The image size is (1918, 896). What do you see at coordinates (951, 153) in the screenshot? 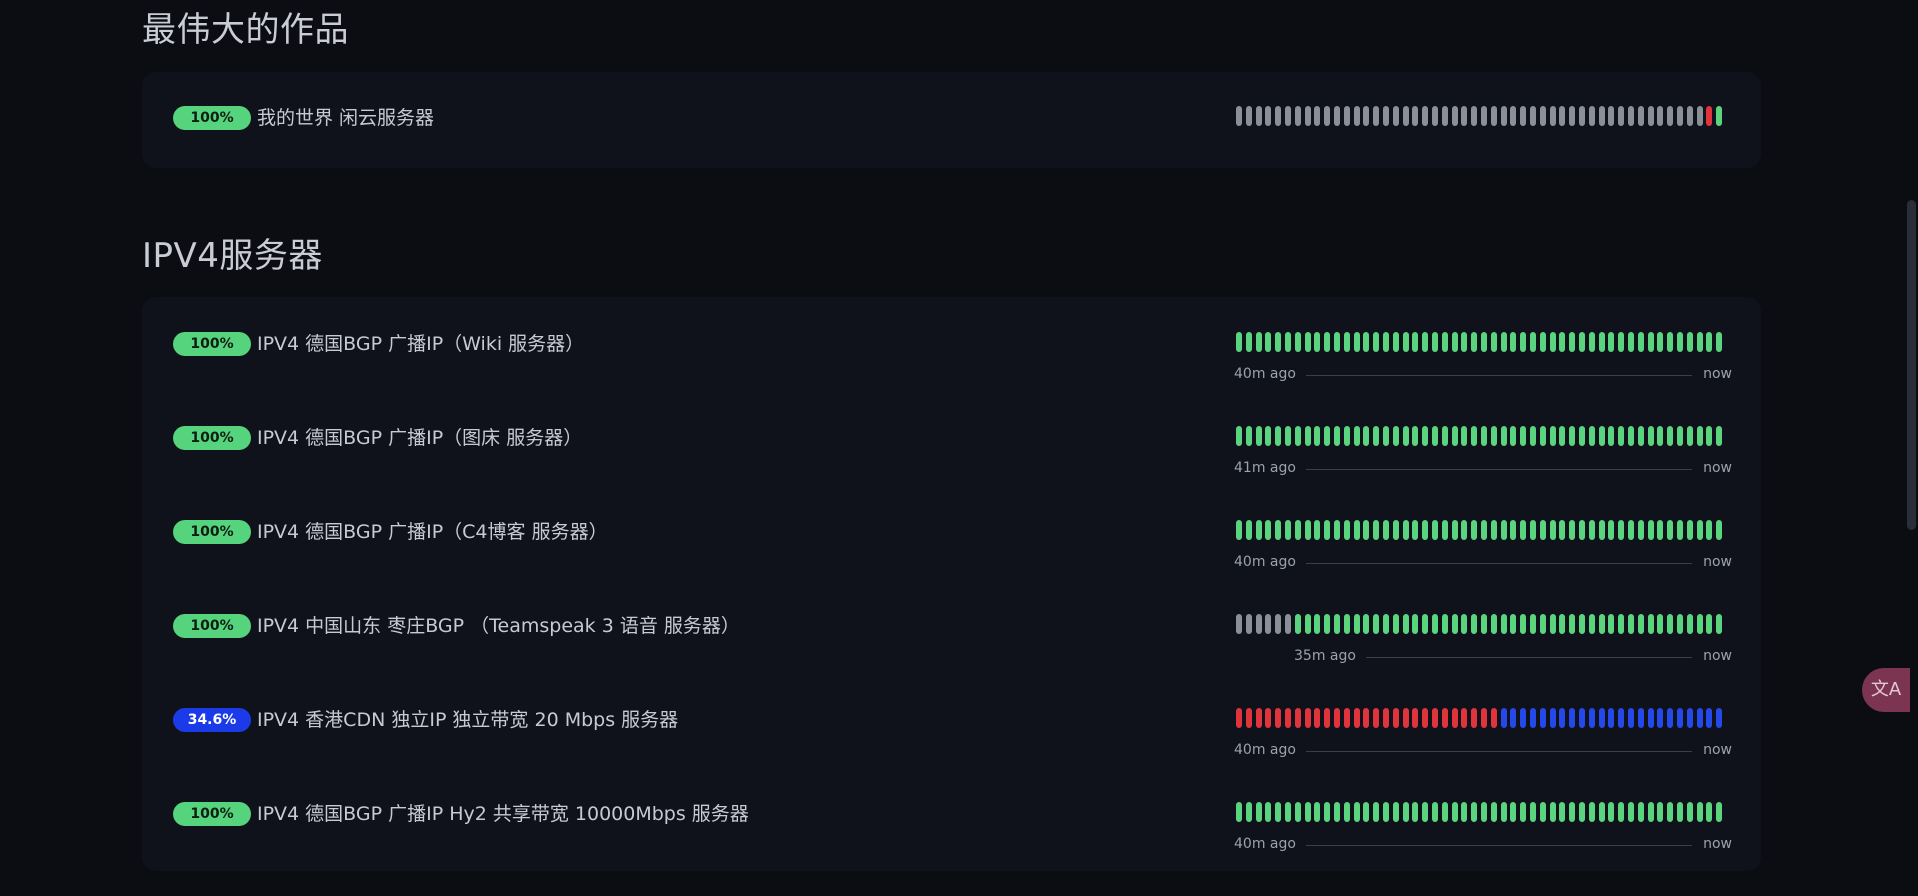
I see `monitor-row: 100% 我的世界 闲云服务器` at bounding box center [951, 153].